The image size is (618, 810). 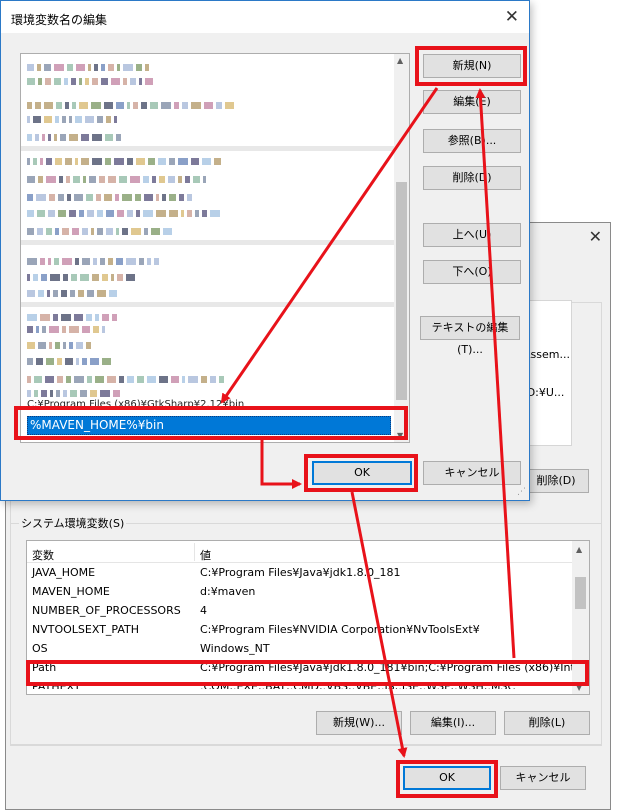 I want to click on arrow-new-to-item, so click(x=329, y=245).